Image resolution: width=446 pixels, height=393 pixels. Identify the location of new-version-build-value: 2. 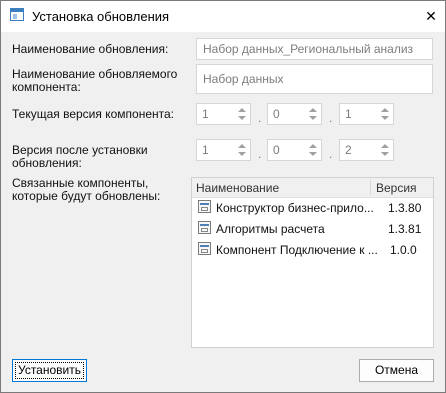
(348, 150).